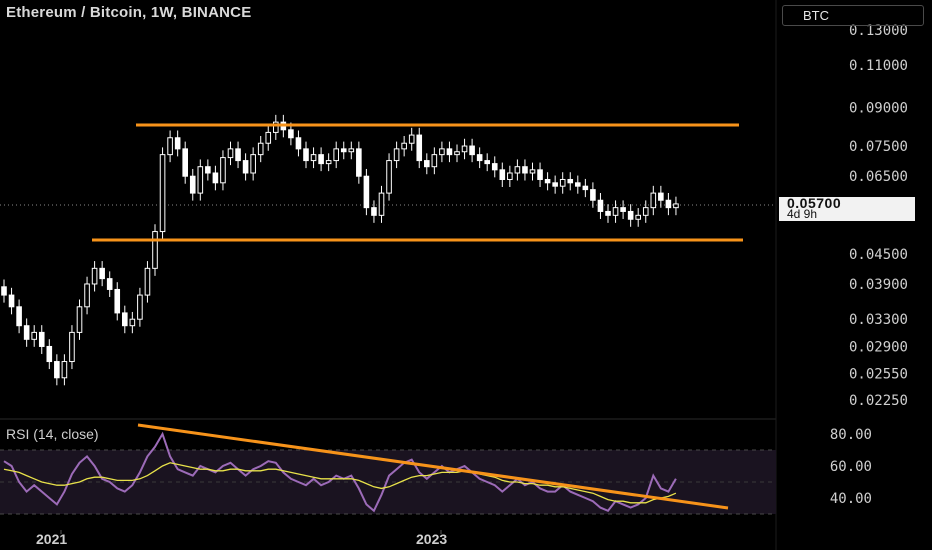 The image size is (932, 550). I want to click on price-tick-label: 0.07500, so click(878, 147).